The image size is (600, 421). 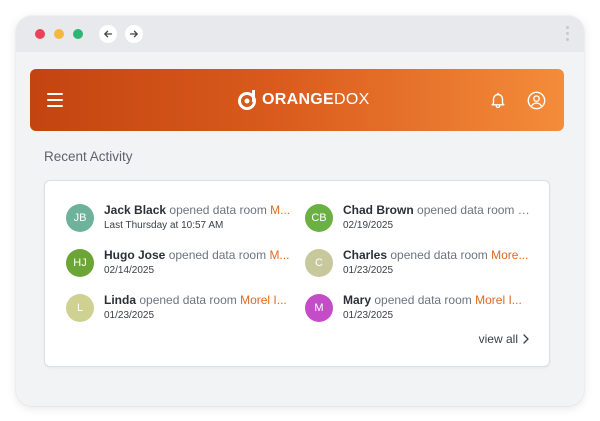 What do you see at coordinates (129, 270) in the screenshot?
I see `activity-timestamp: 02/14/2025` at bounding box center [129, 270].